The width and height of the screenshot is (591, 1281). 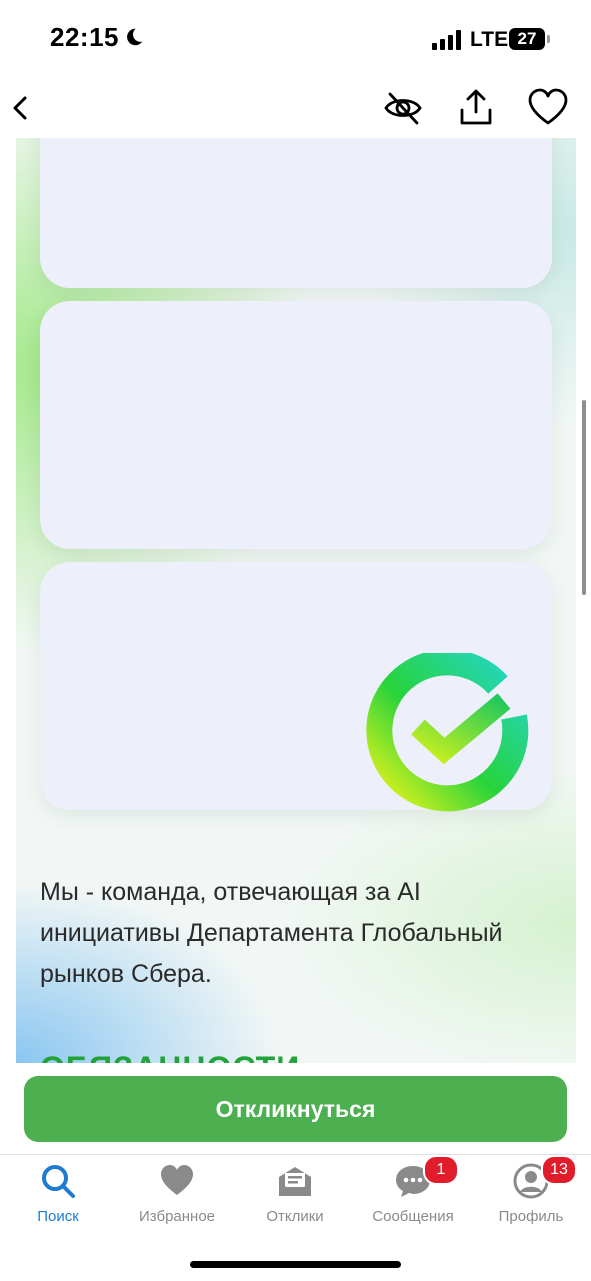 What do you see at coordinates (295, 1109) in the screenshot?
I see `apply-button: Откликнуться` at bounding box center [295, 1109].